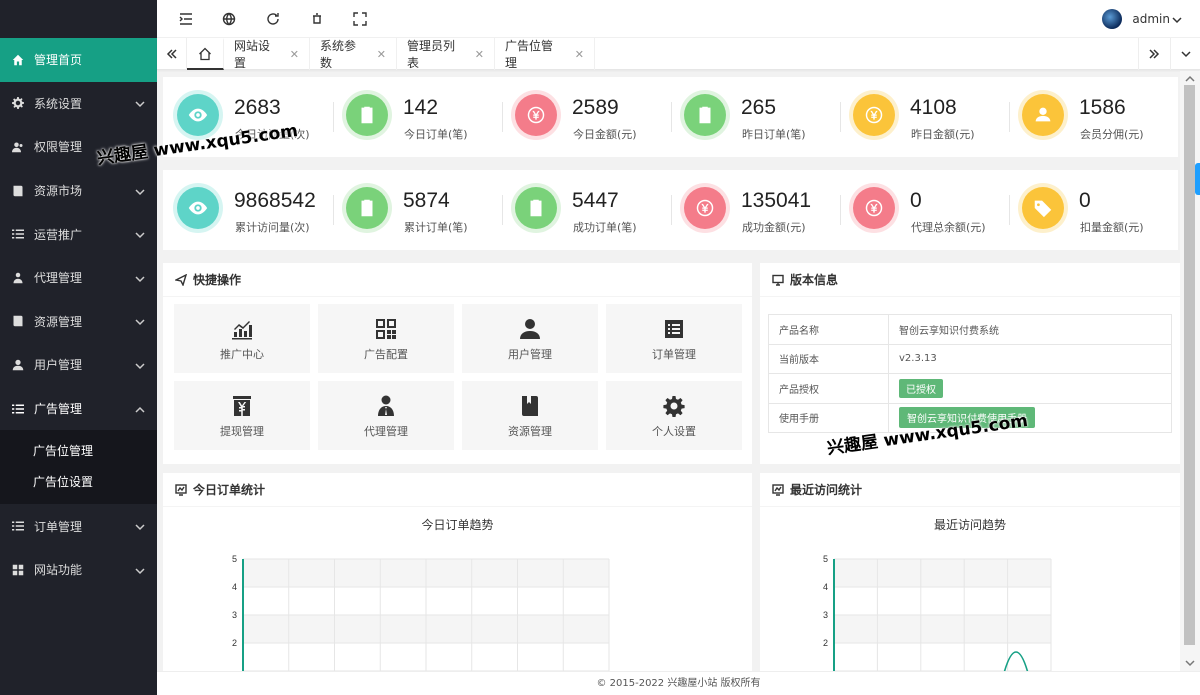 Image resolution: width=1200 pixels, height=695 pixels. What do you see at coordinates (421, 612) in the screenshot?
I see `order-trend-chart: 5 4 3 2` at bounding box center [421, 612].